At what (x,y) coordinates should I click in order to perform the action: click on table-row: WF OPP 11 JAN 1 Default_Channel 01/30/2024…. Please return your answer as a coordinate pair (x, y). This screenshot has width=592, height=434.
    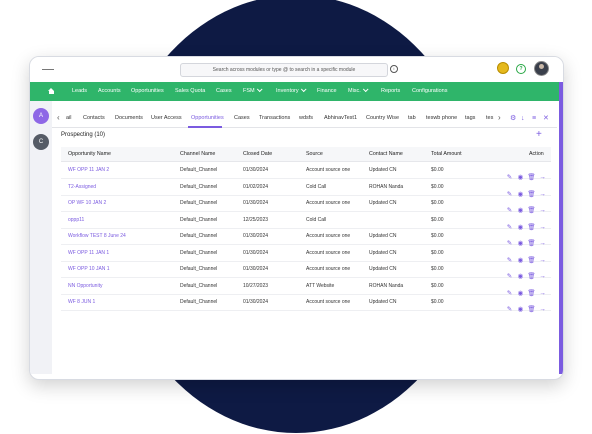
    Looking at the image, I should click on (306, 254).